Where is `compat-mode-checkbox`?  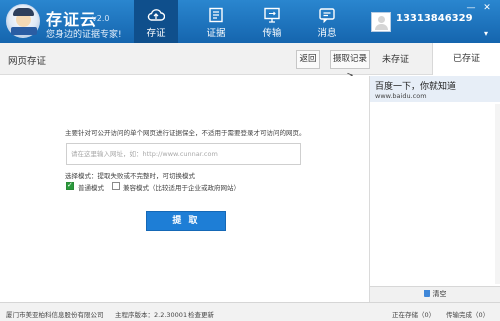 compat-mode-checkbox is located at coordinates (116, 186).